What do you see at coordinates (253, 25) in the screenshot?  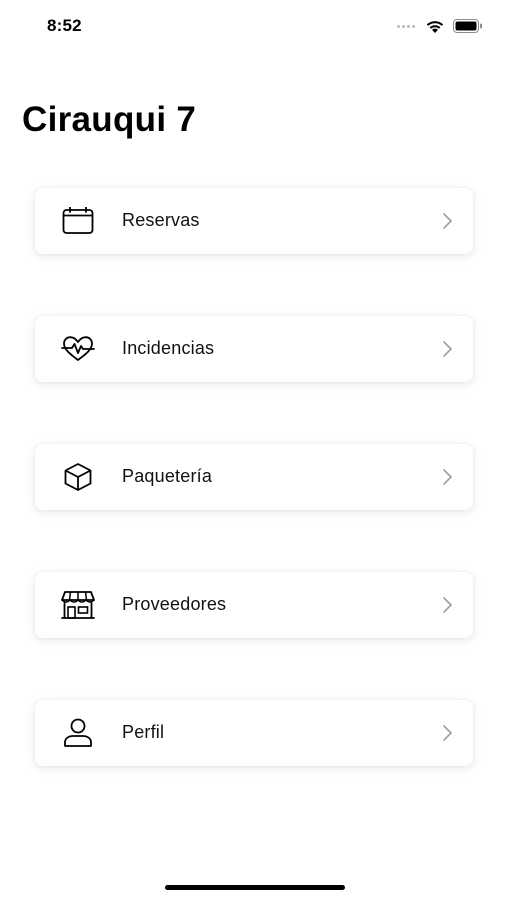 I see `status-bar: 8:52` at bounding box center [253, 25].